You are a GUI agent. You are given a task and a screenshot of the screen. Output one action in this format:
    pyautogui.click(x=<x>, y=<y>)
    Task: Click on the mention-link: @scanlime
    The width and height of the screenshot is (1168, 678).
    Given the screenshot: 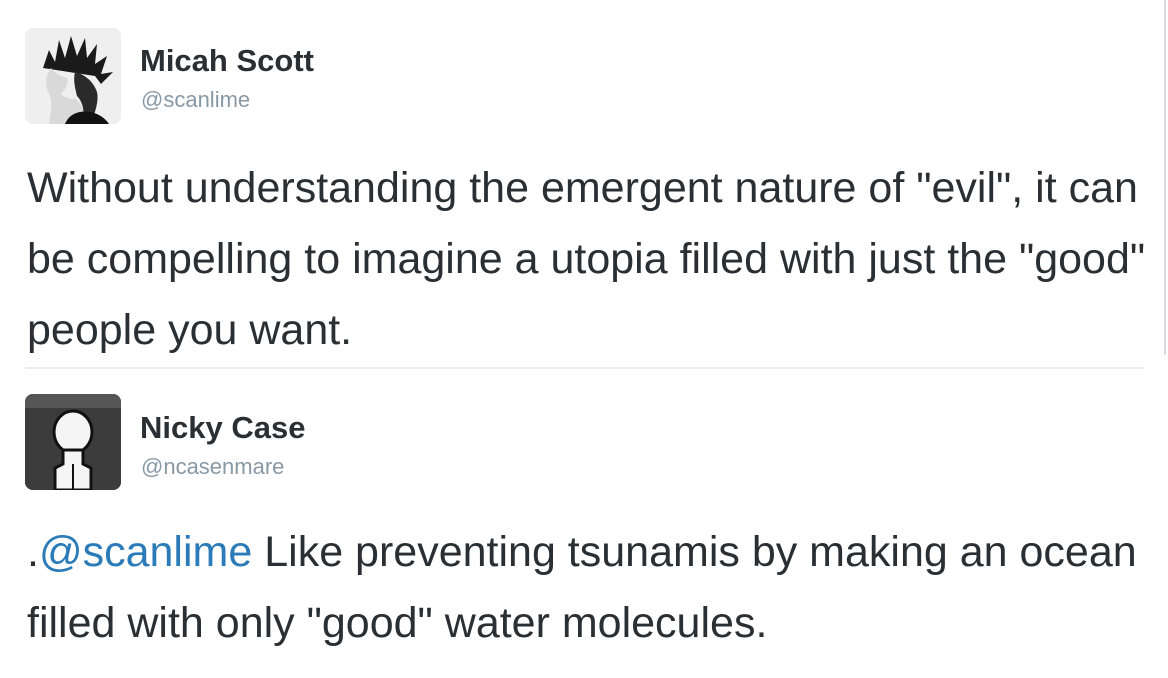 What is the action you would take?
    pyautogui.click(x=145, y=552)
    